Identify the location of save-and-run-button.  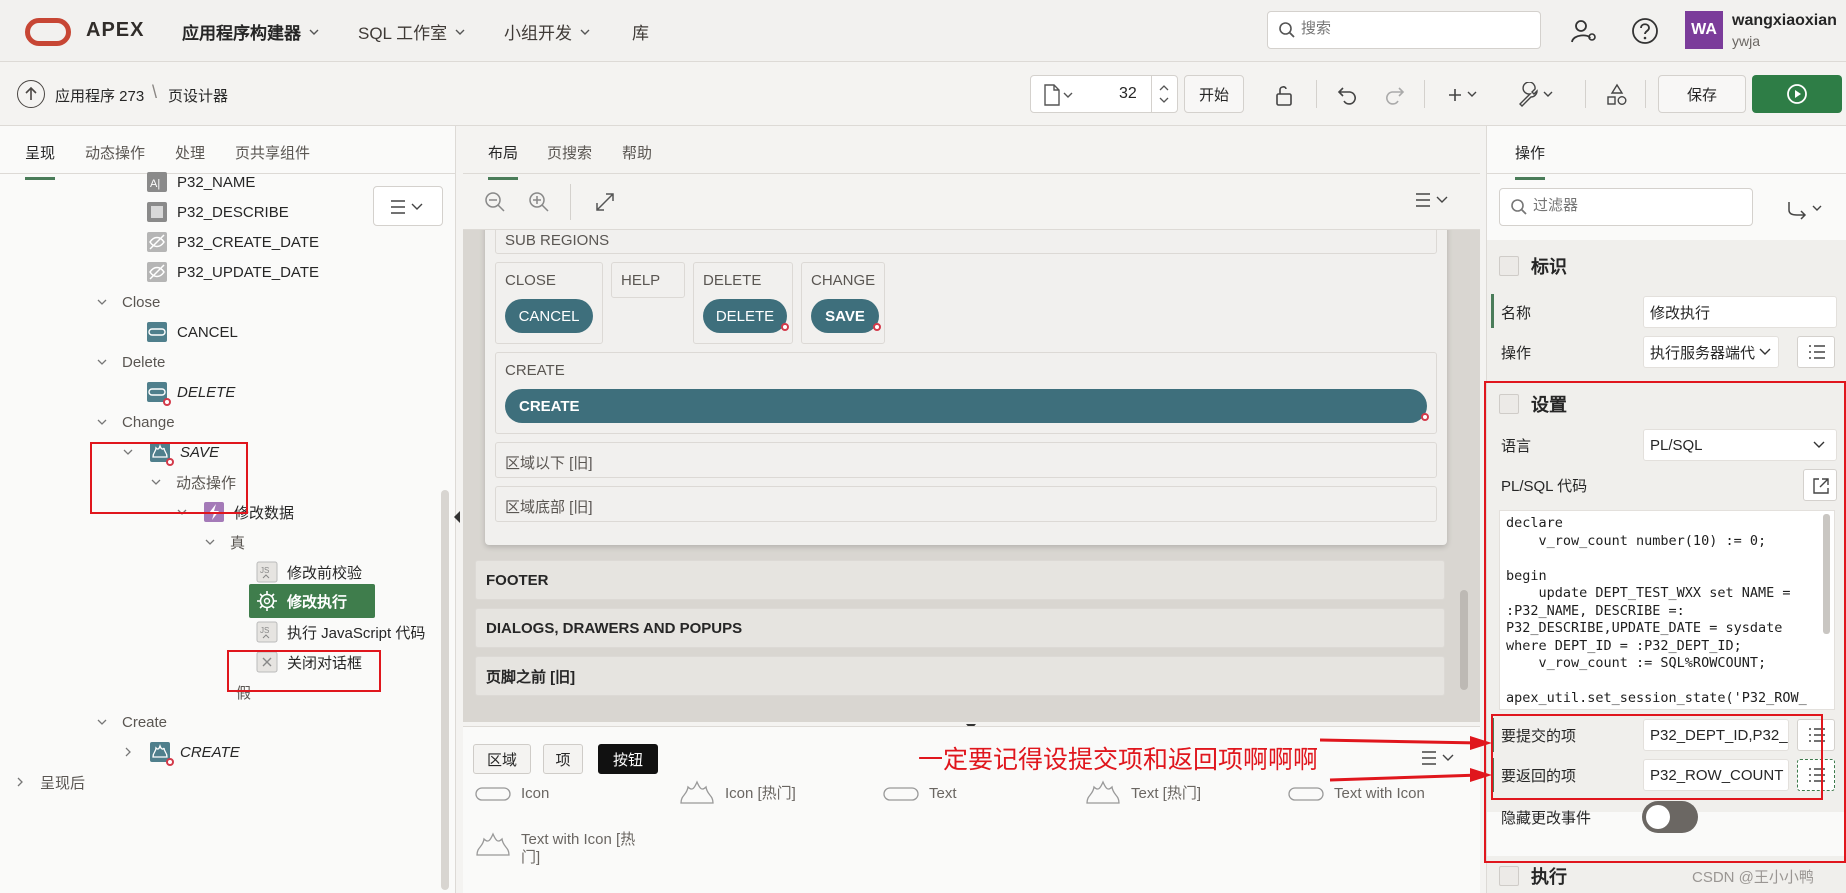
(1797, 94).